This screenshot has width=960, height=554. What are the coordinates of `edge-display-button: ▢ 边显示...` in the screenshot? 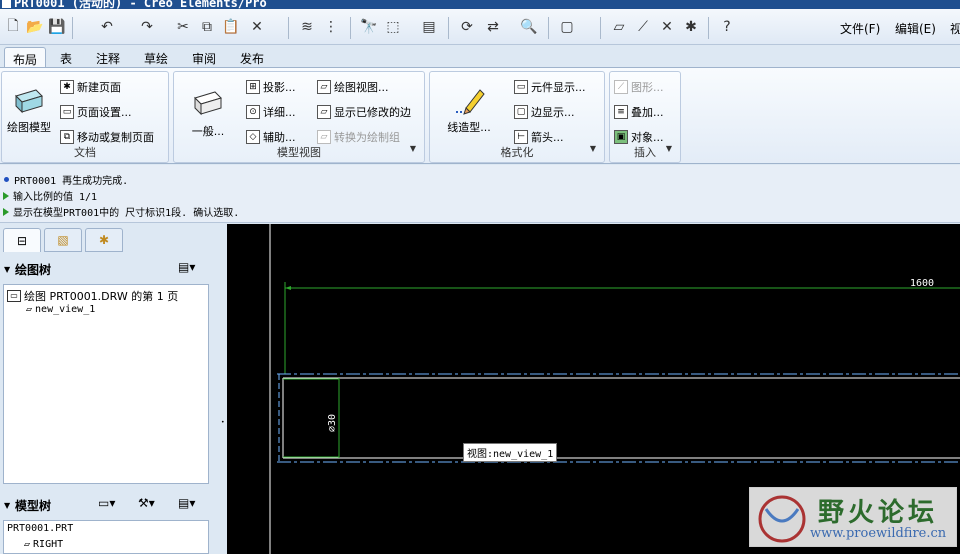 It's located at (544, 112).